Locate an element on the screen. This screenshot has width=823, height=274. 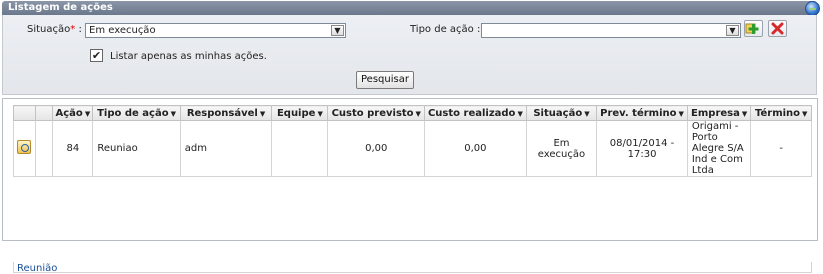
cell-tipo: Reuniao is located at coordinates (136, 148).